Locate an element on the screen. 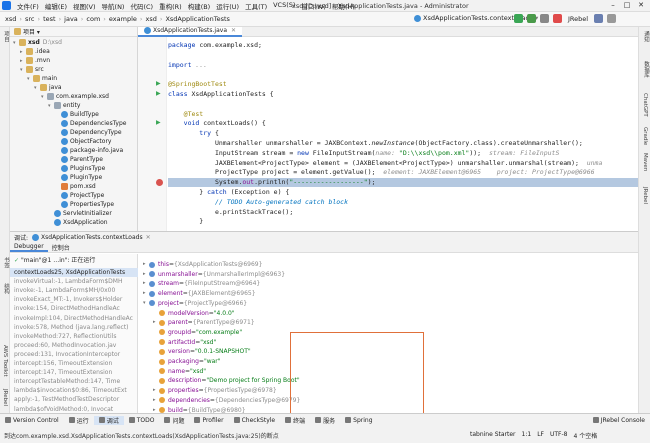 The height and width of the screenshot is (443, 650). breadcrumb-item: com is located at coordinates (93, 19).